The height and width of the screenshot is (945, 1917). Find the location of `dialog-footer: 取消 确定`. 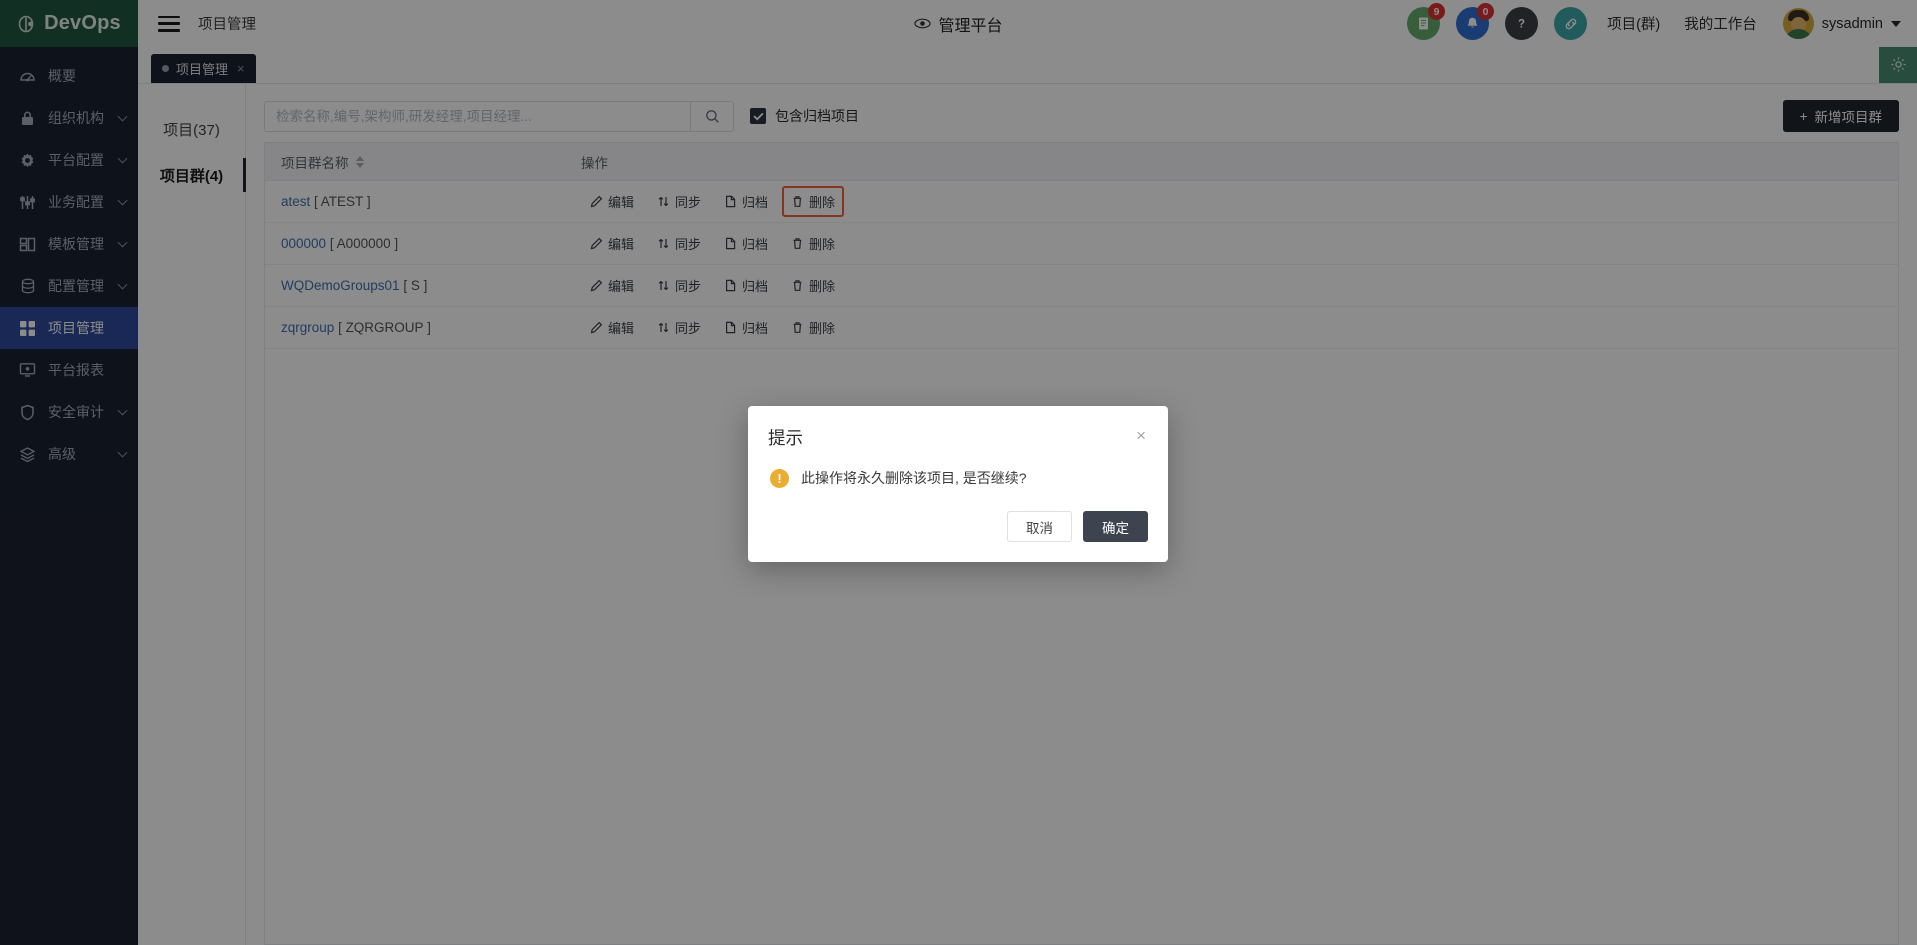

dialog-footer: 取消 确定 is located at coordinates (958, 525).